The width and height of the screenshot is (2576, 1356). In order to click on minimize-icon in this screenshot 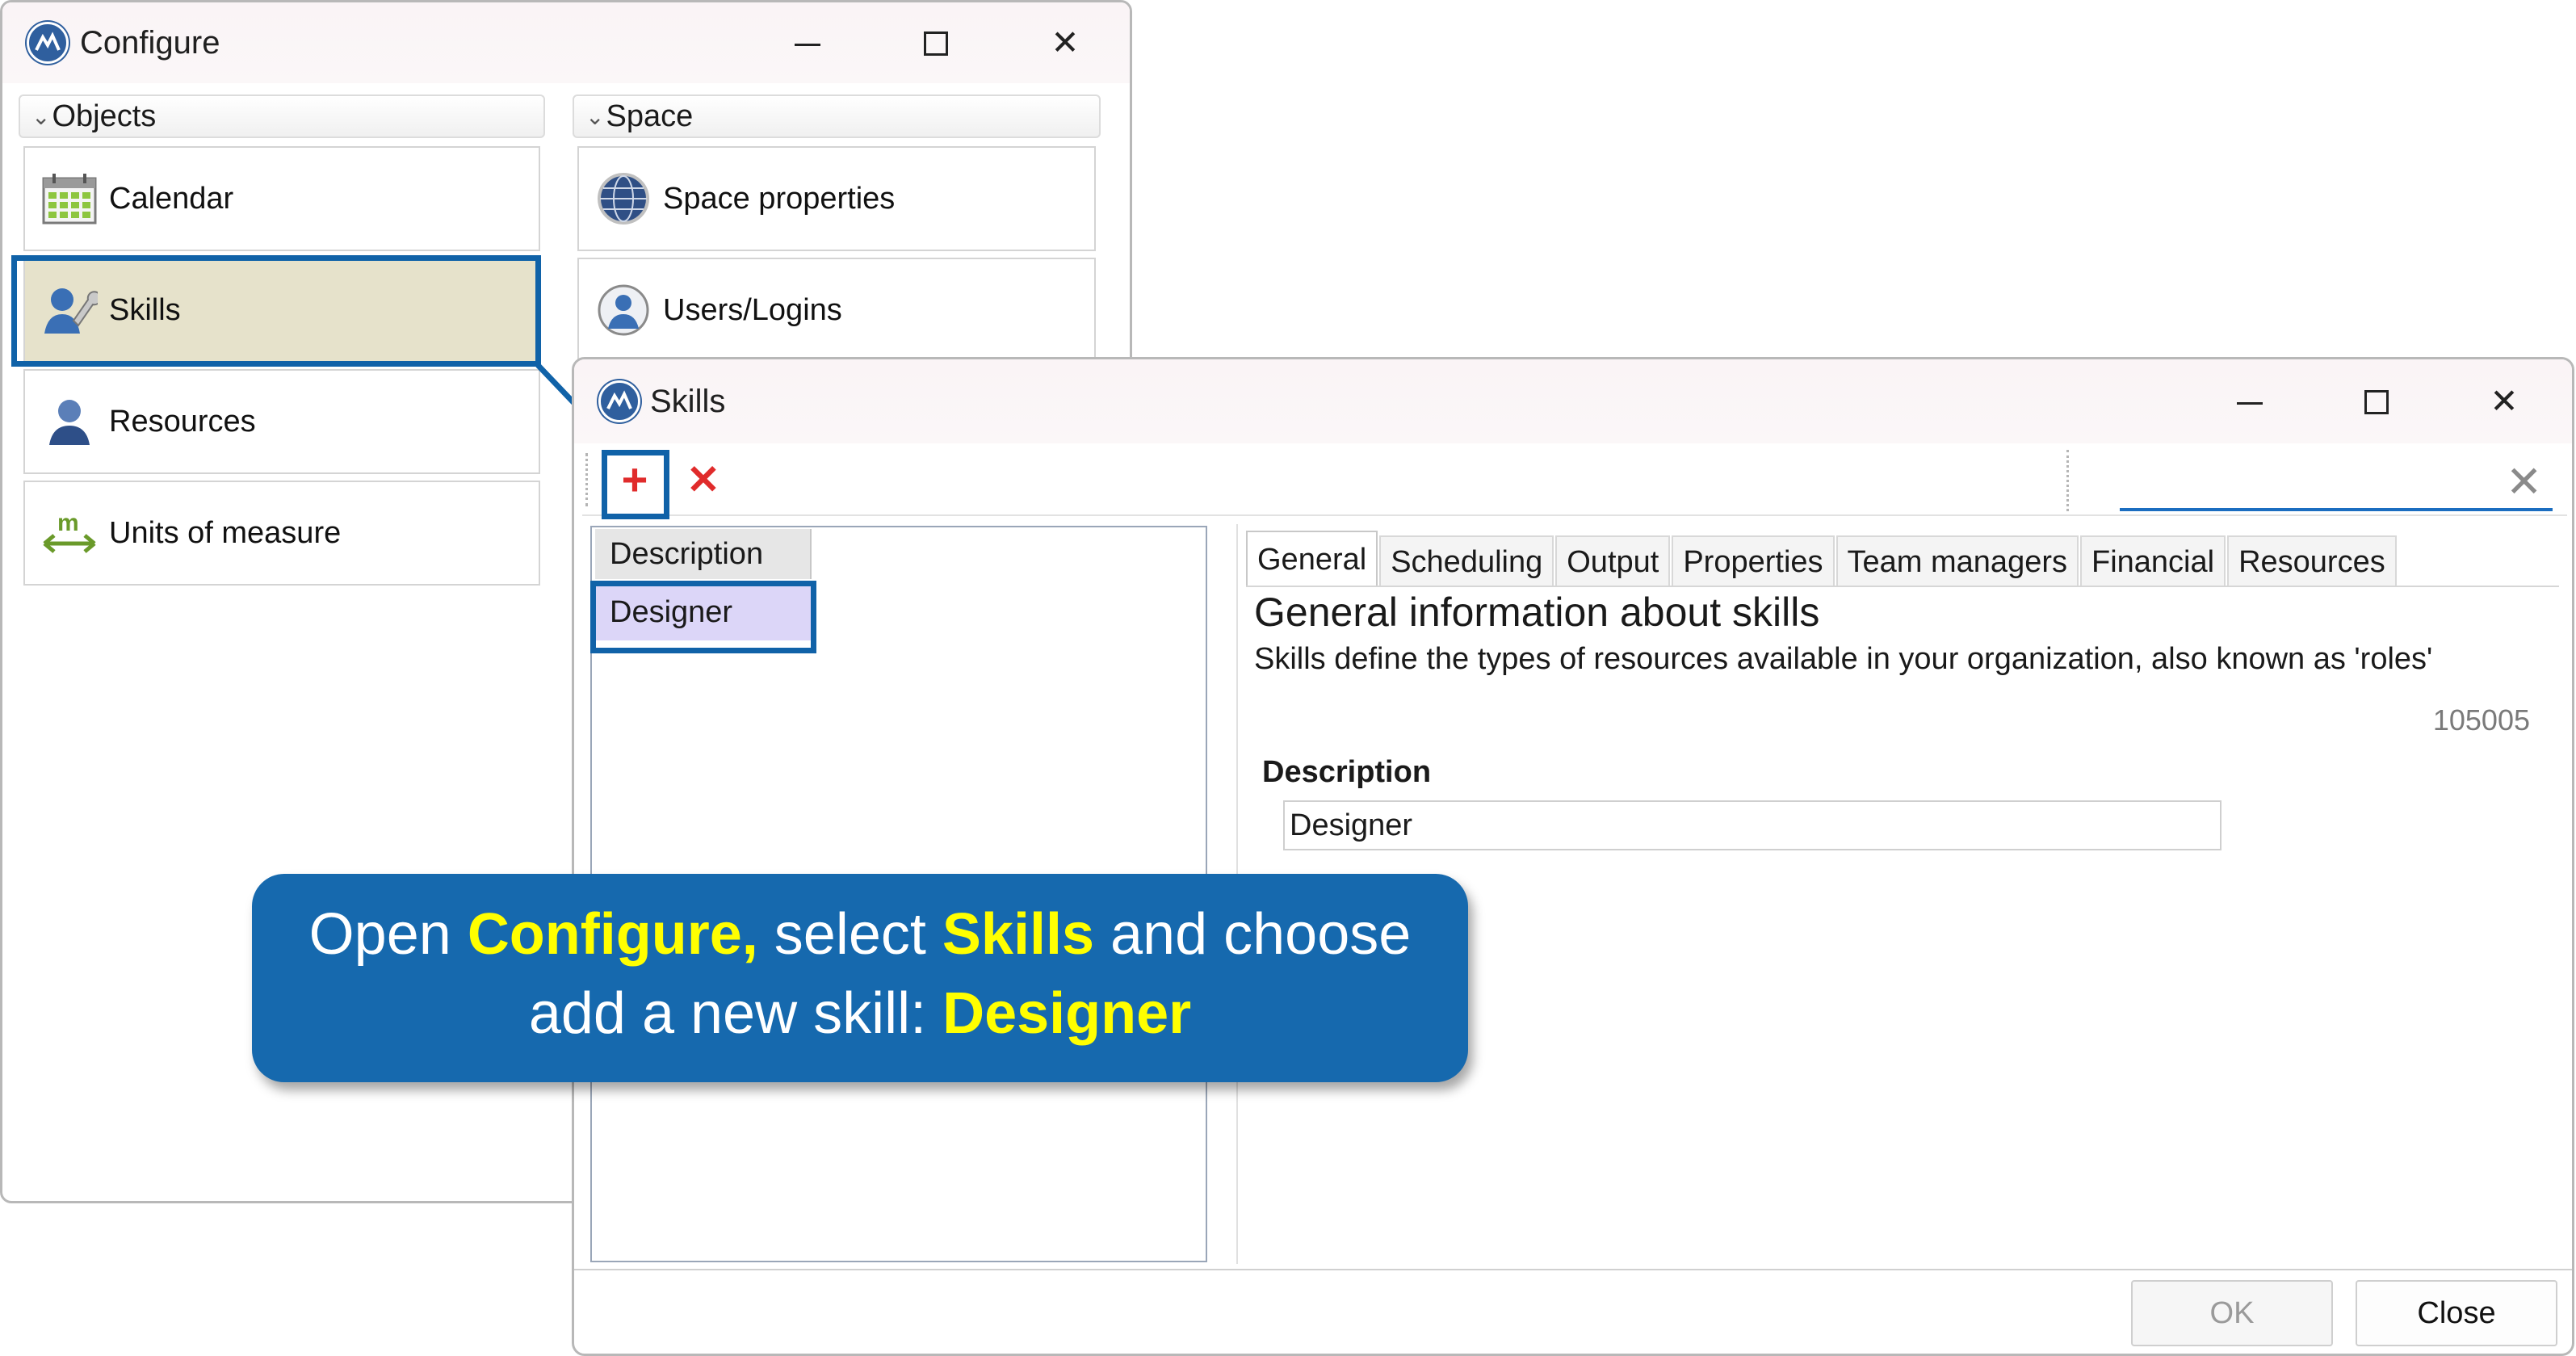, I will do `click(2250, 403)`.